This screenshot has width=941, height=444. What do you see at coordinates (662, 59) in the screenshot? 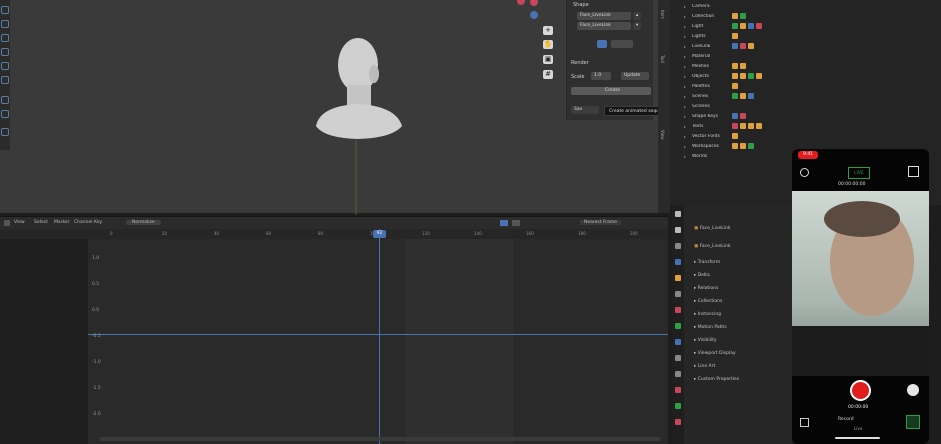
I see `tab-tool: Tool` at bounding box center [662, 59].